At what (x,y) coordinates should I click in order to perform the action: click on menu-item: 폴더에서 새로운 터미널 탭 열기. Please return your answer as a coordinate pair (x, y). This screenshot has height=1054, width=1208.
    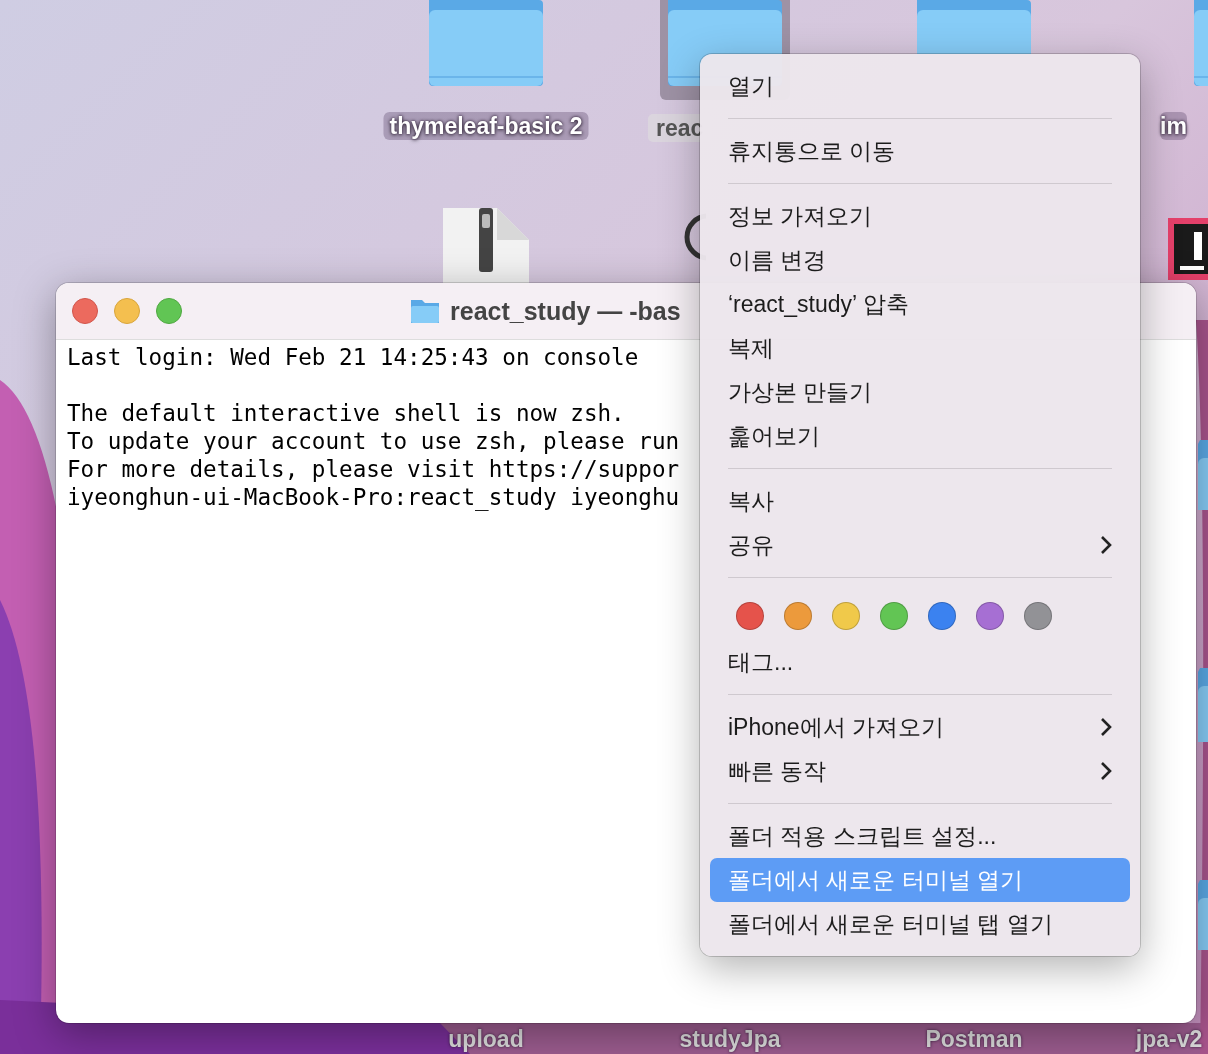
    Looking at the image, I should click on (920, 924).